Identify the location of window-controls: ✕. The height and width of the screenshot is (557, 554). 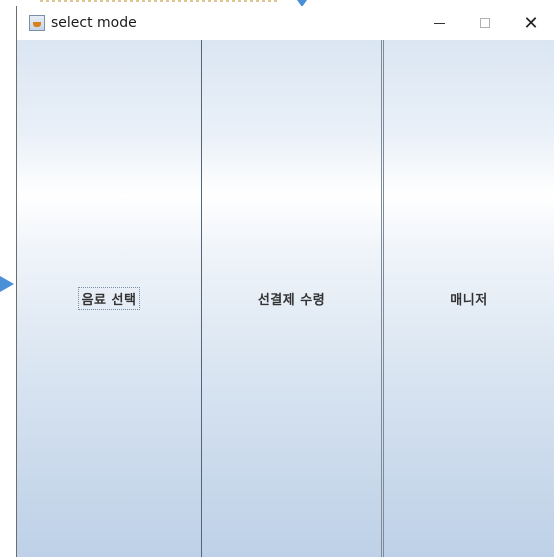
(485, 23).